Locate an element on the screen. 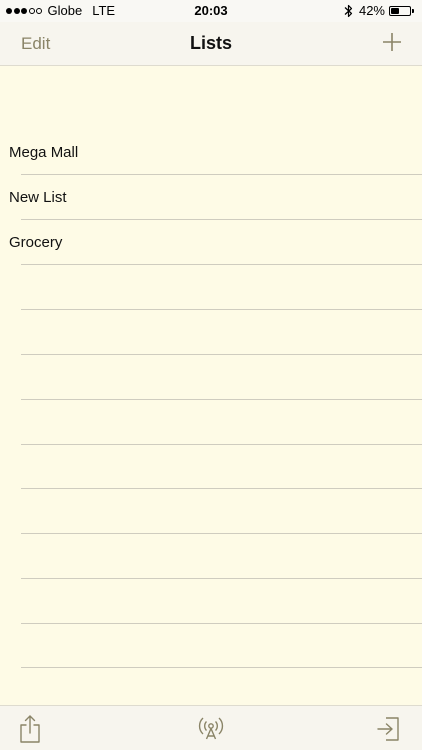 Image resolution: width=422 pixels, height=750 pixels. battery-tip is located at coordinates (413, 10).